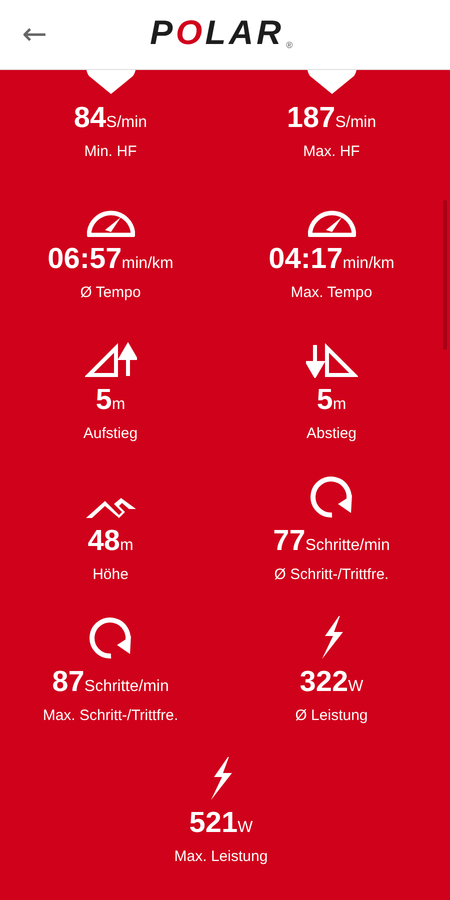  I want to click on stat-value: 84, so click(90, 118).